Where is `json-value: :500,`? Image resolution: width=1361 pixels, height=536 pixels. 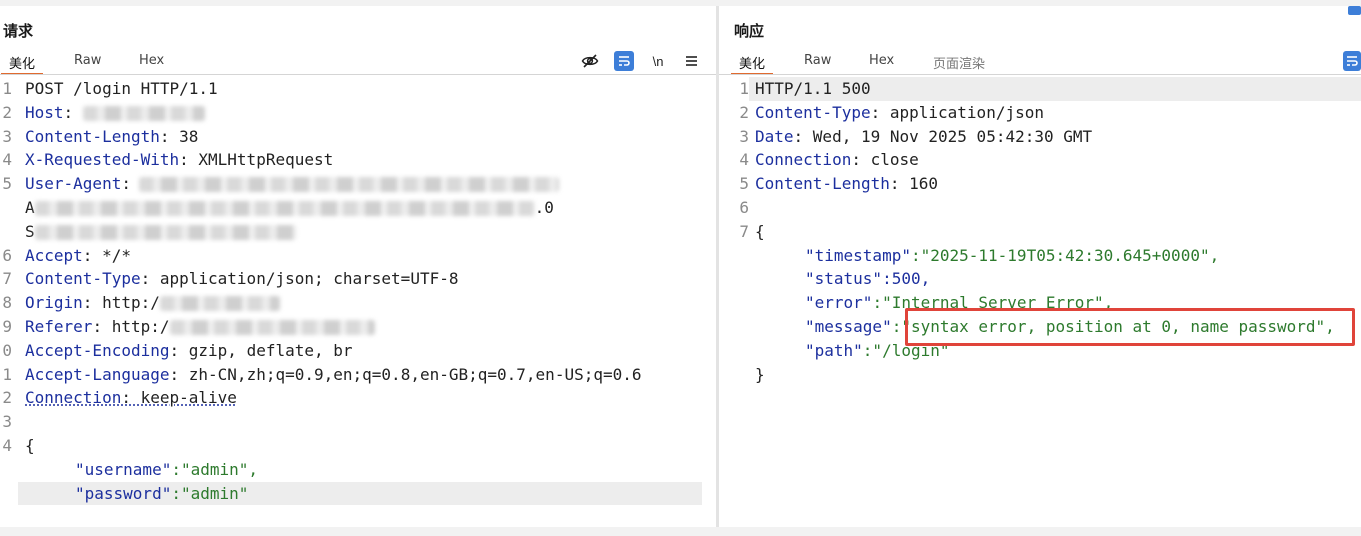
json-value: :500, is located at coordinates (906, 279).